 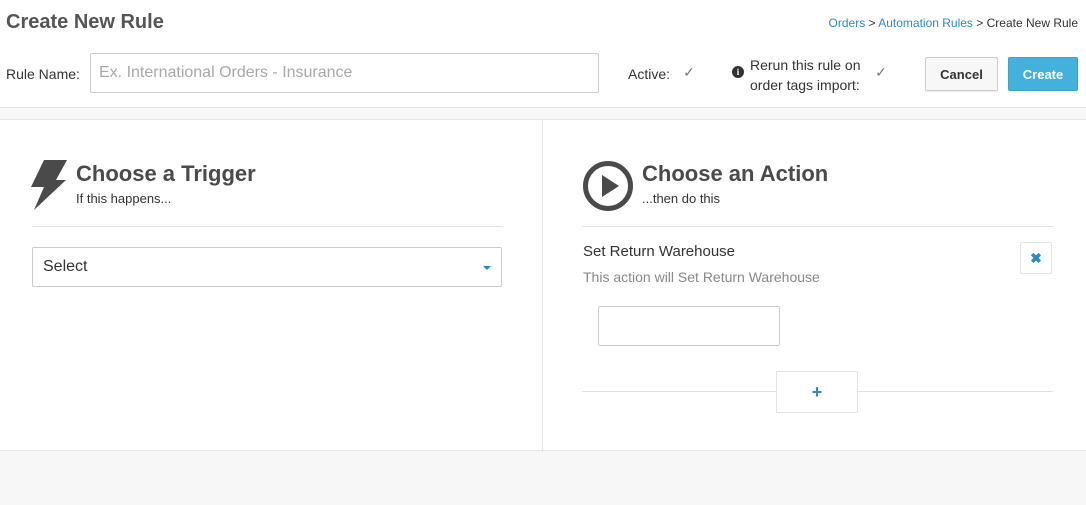 I want to click on remove-action-button: ✖, so click(x=1036, y=258).